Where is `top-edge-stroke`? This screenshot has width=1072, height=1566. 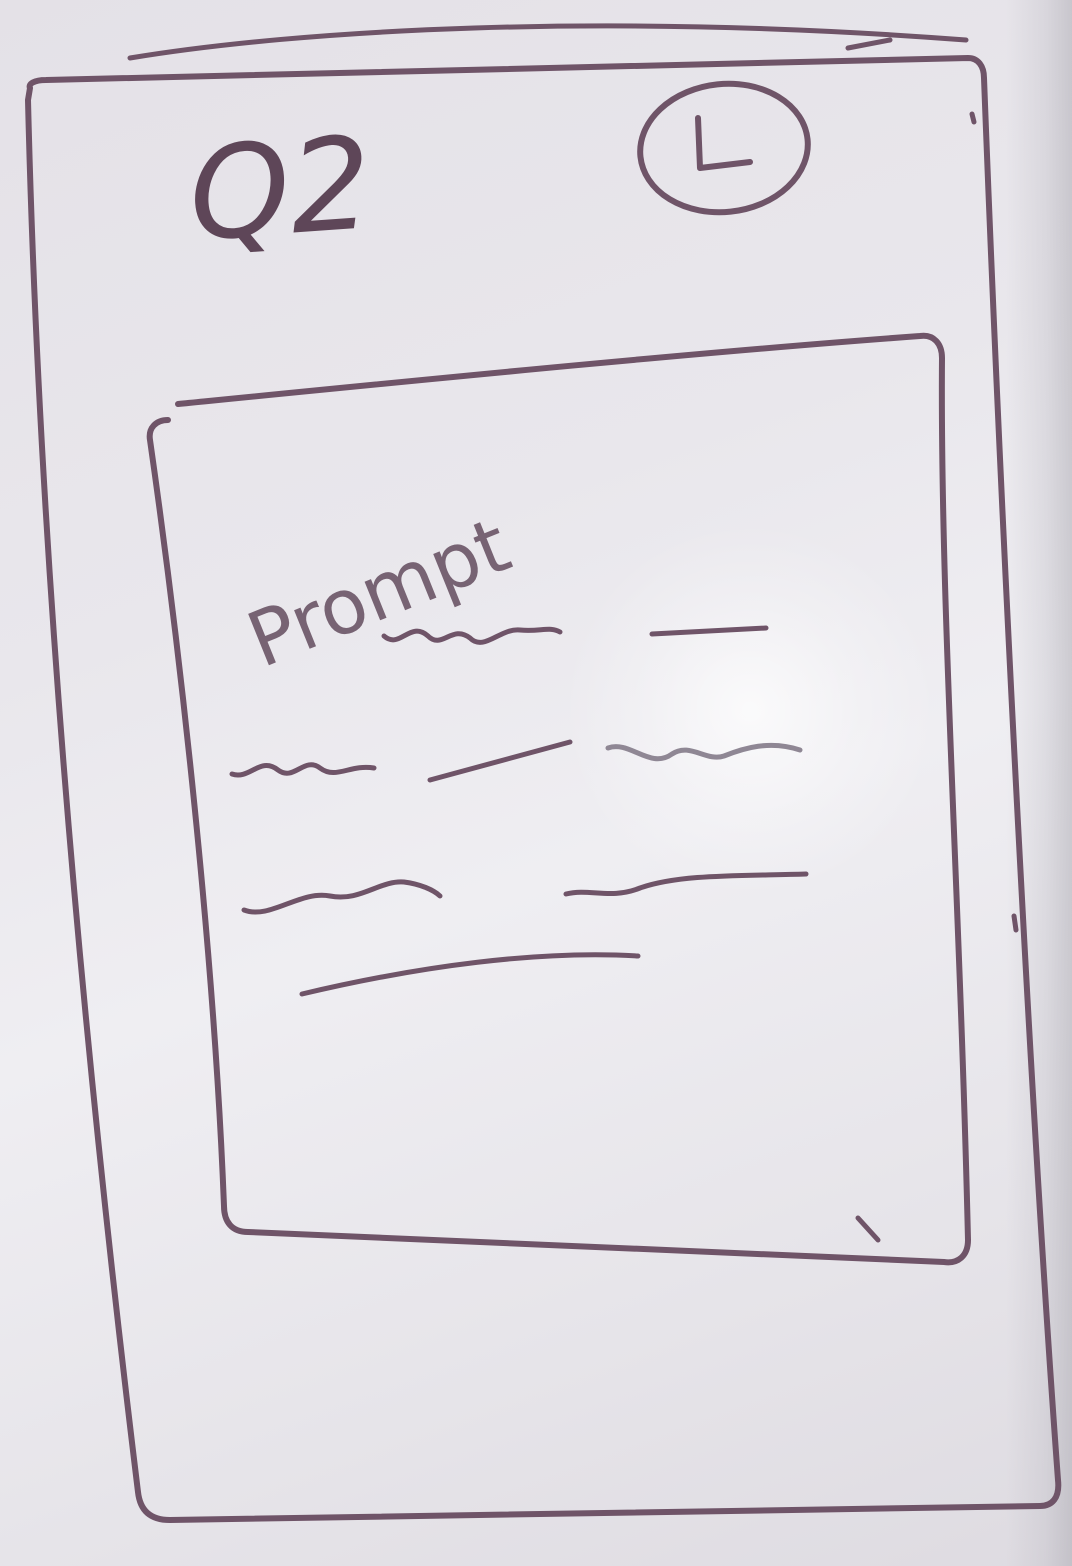 top-edge-stroke is located at coordinates (548, 42).